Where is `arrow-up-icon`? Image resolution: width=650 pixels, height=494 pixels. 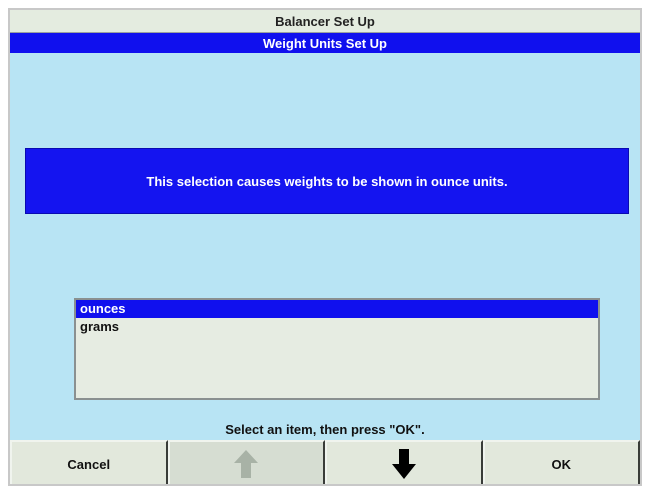
arrow-up-icon is located at coordinates (246, 464).